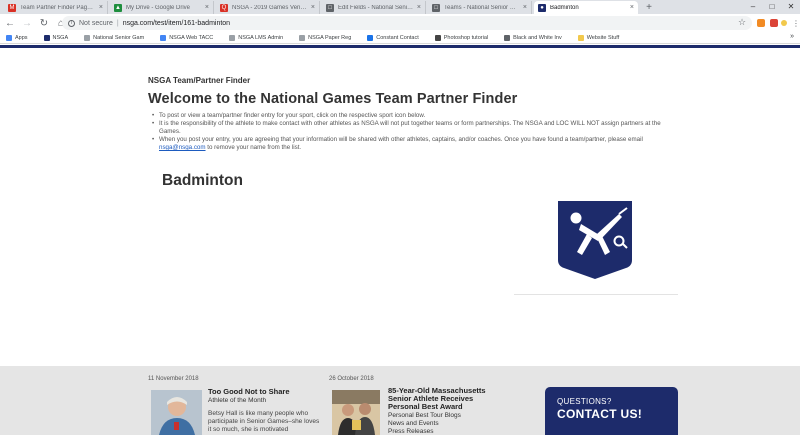 The width and height of the screenshot is (800, 436). I want to click on award-photo, so click(356, 412).